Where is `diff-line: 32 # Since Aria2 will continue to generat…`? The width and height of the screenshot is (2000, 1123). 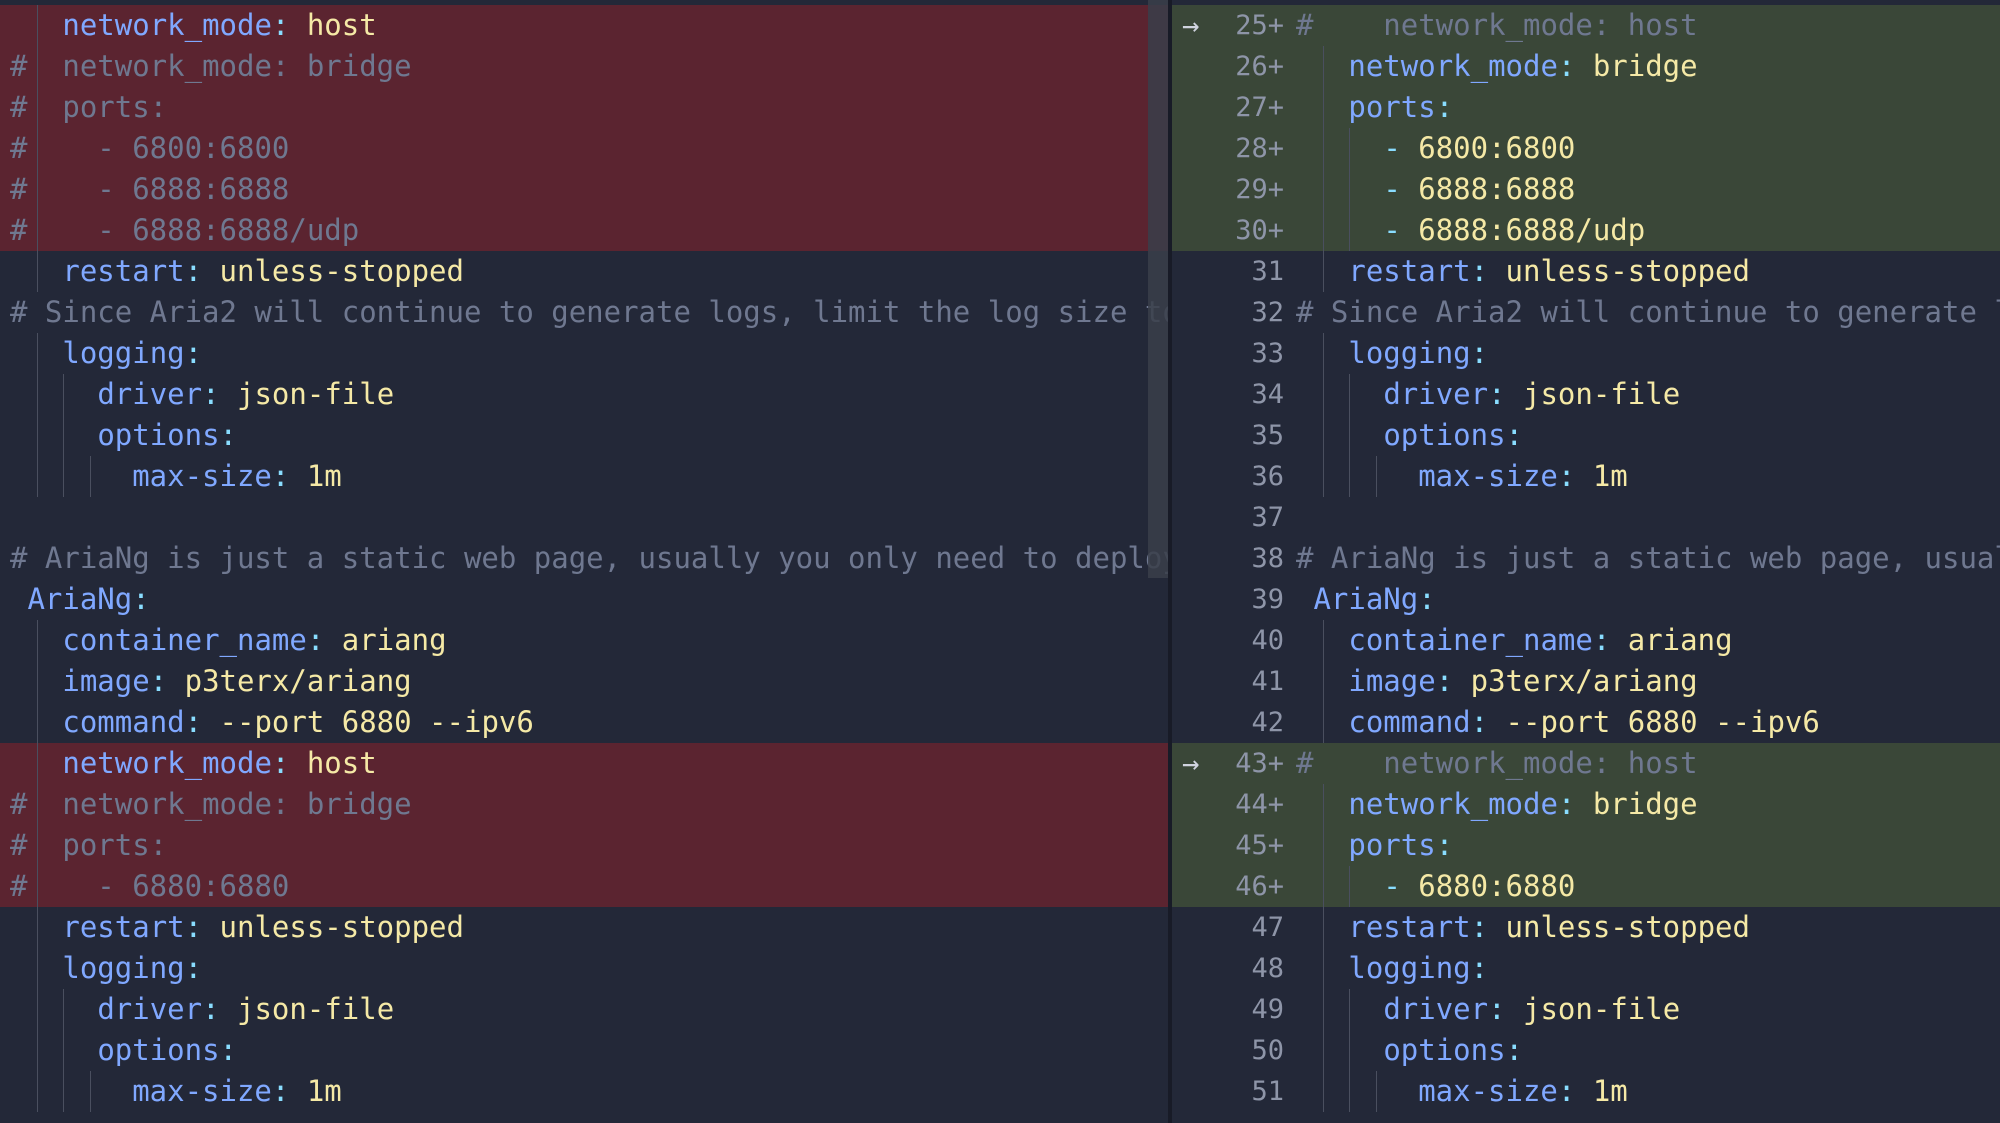 diff-line: 32 # Since Aria2 will continue to generat… is located at coordinates (1586, 312).